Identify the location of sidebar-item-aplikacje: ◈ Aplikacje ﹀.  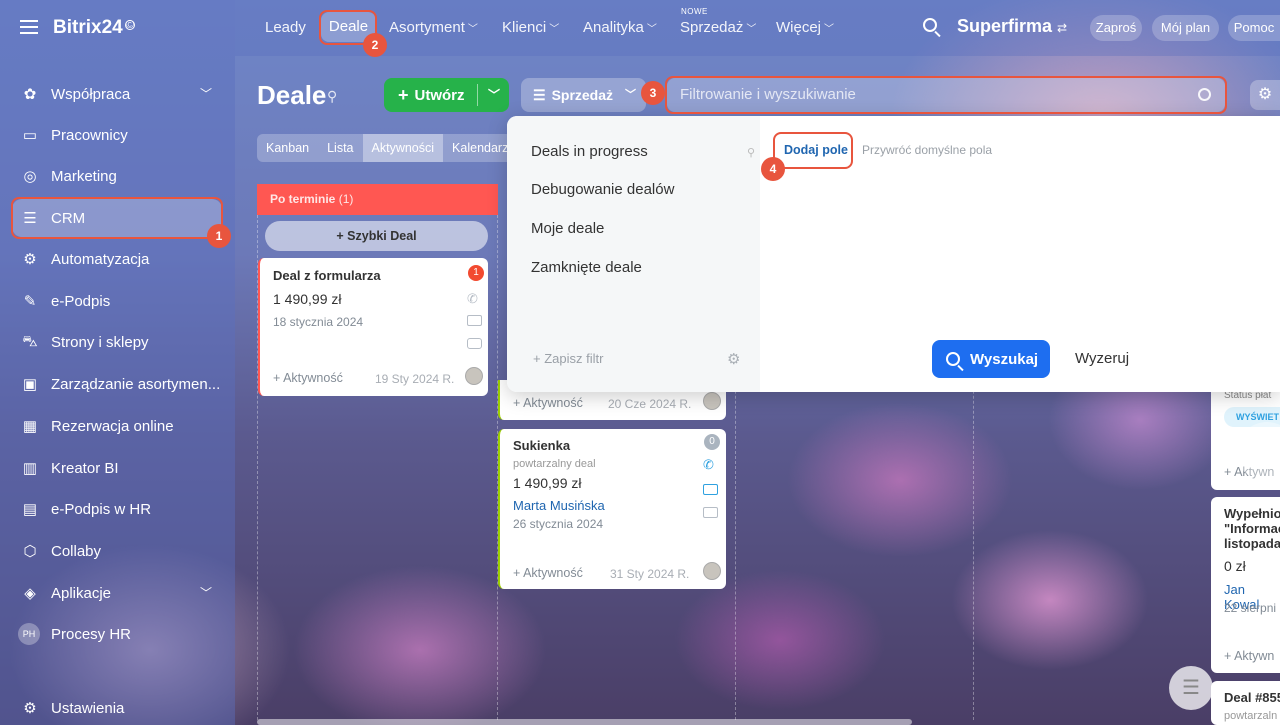
(117, 593).